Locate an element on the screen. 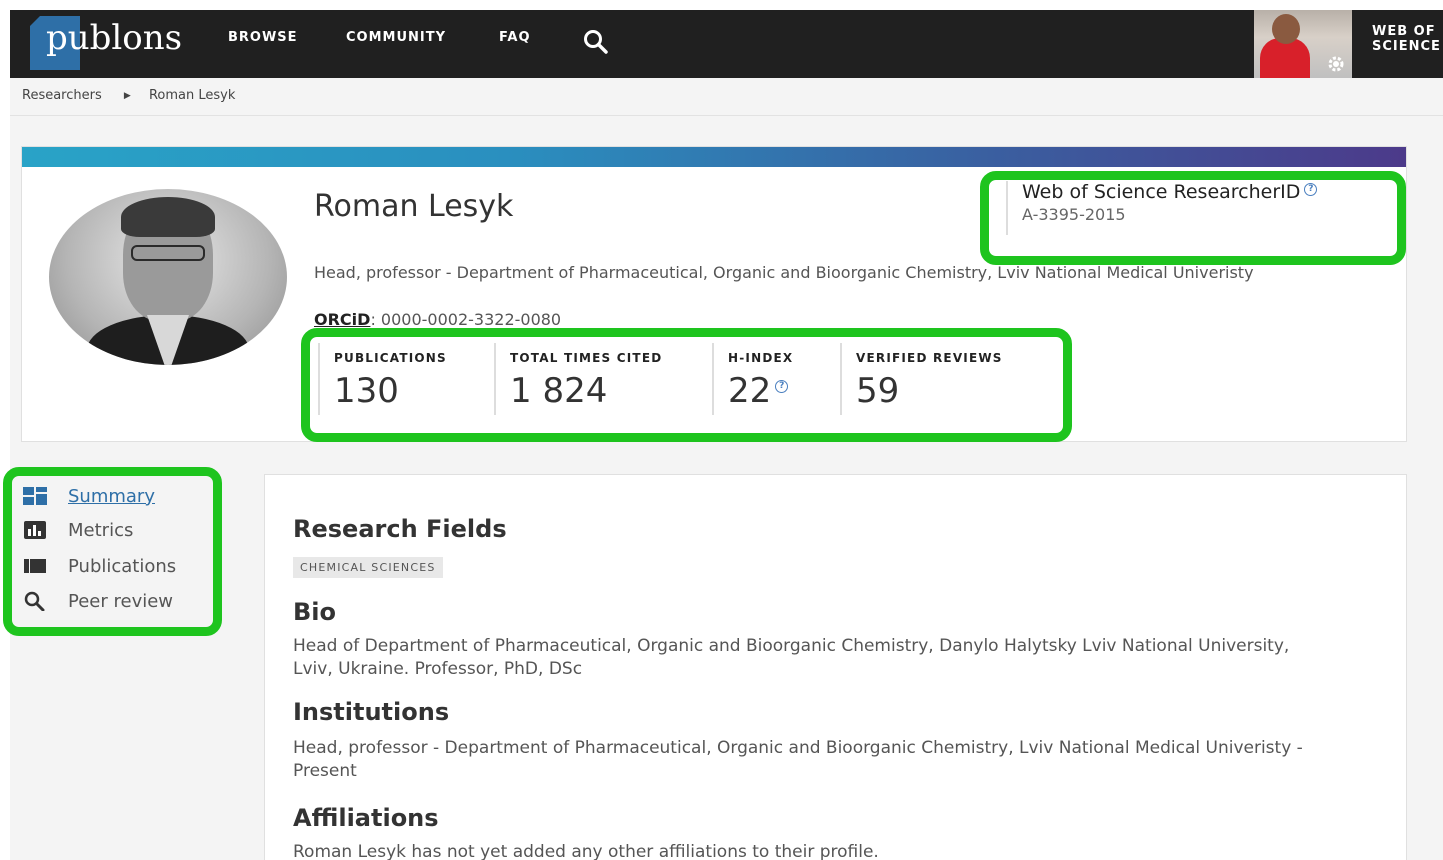  avatar-figure-head is located at coordinates (1286, 29).